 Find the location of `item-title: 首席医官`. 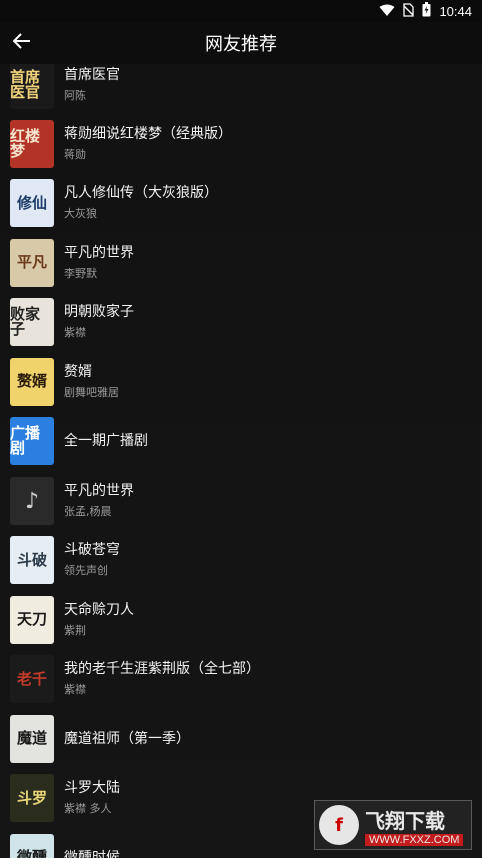

item-title: 首席医官 is located at coordinates (92, 74).